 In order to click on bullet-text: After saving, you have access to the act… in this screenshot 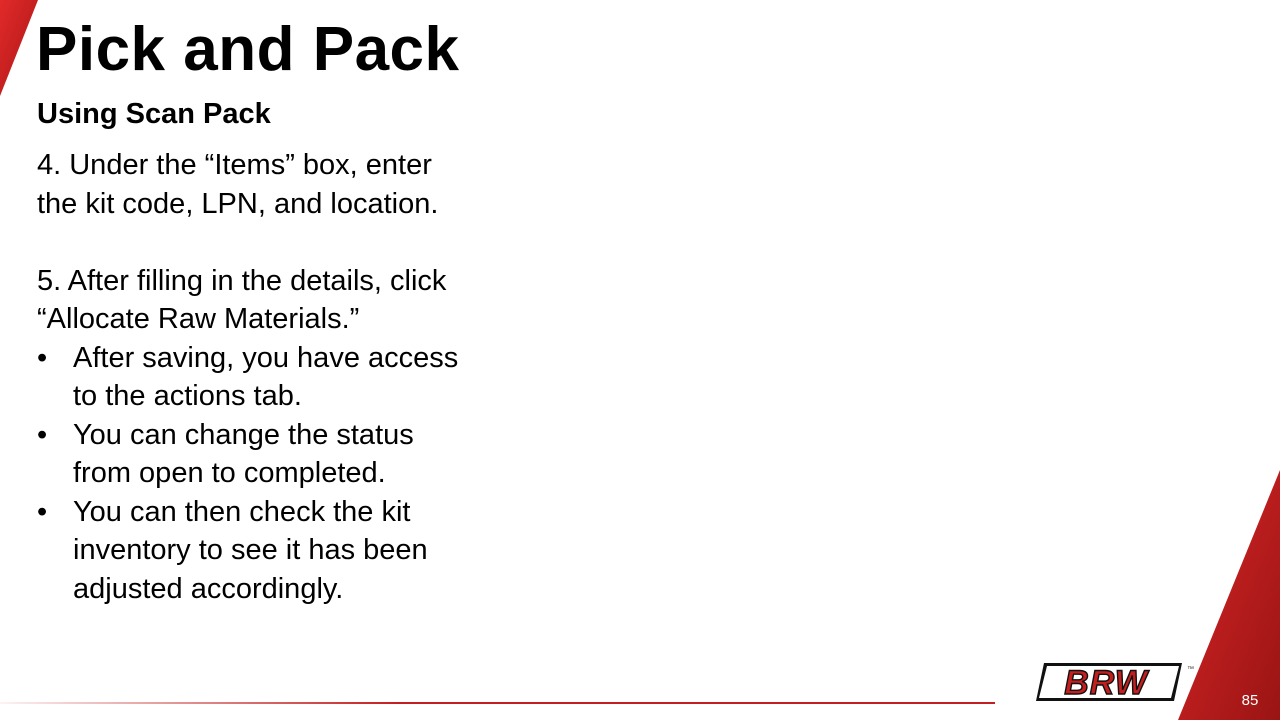, I will do `click(266, 377)`.